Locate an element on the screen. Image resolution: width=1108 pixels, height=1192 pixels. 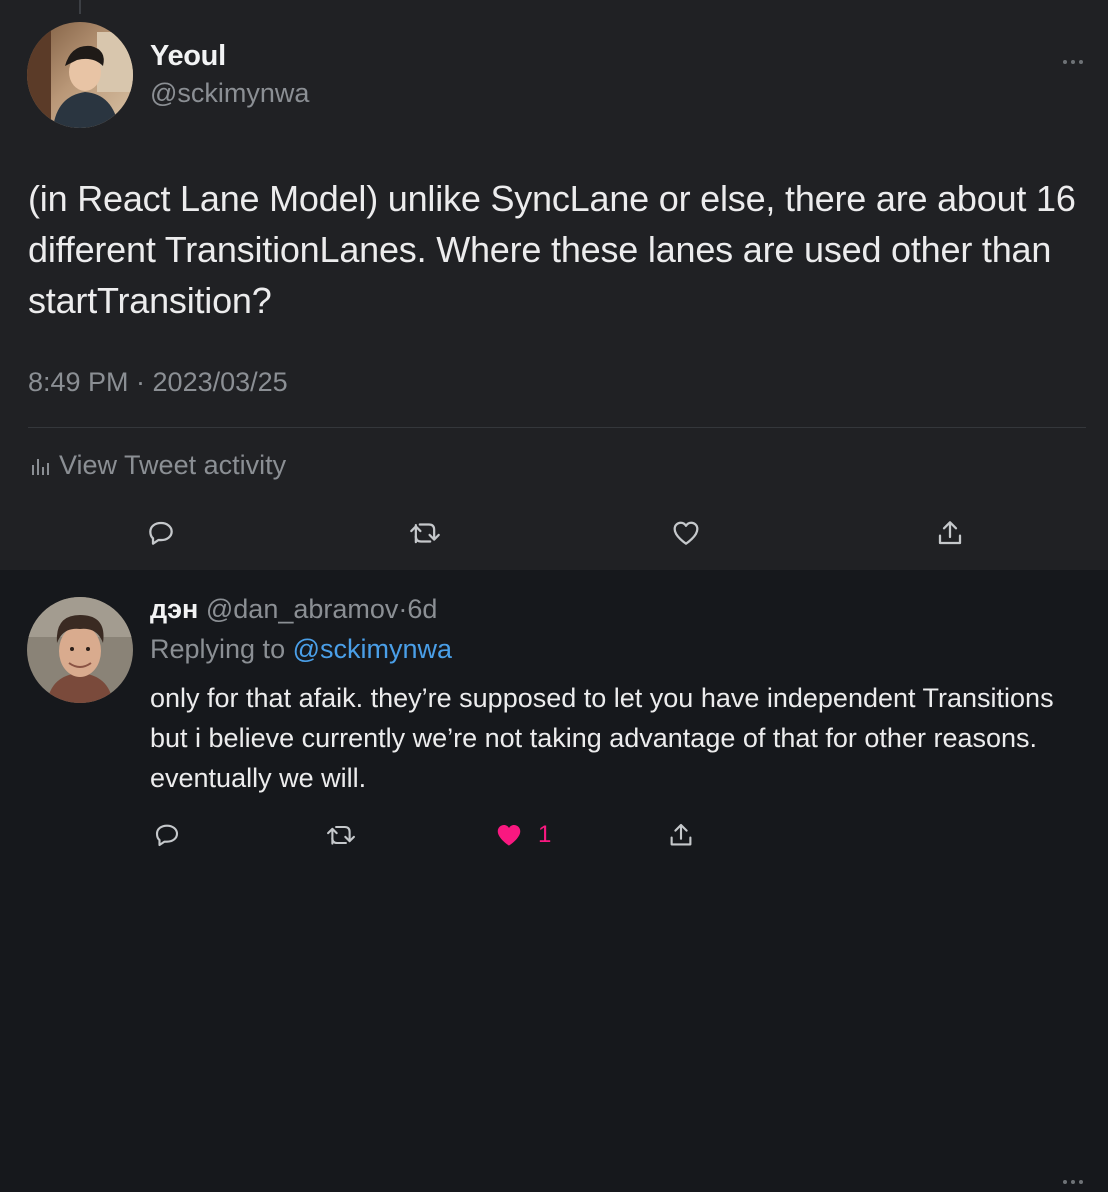
like-icon is located at coordinates (686, 533).